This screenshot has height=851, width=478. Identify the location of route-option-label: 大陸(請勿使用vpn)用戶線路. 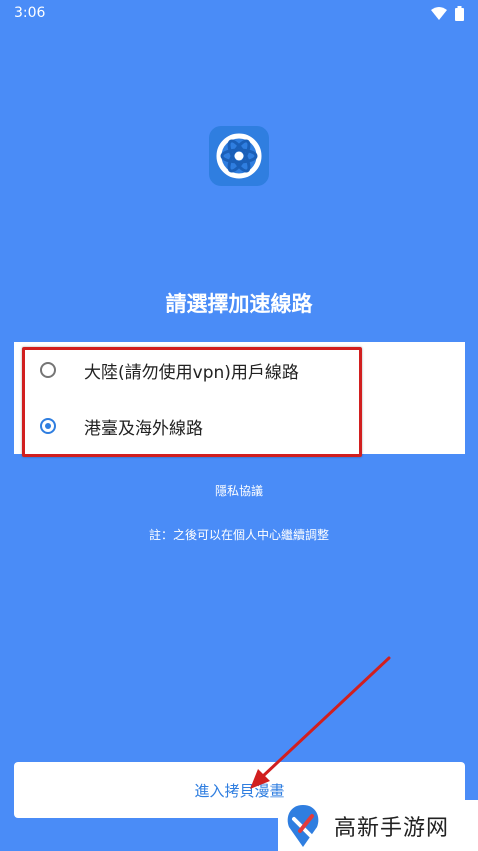
(191, 372).